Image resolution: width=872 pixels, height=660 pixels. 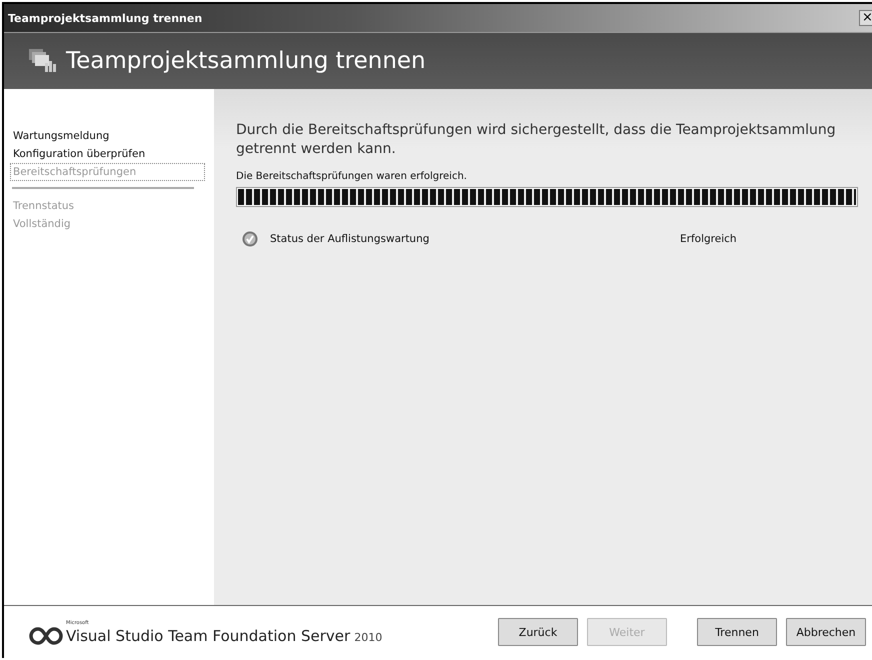 What do you see at coordinates (42, 224) in the screenshot?
I see `step-item: Vollständig` at bounding box center [42, 224].